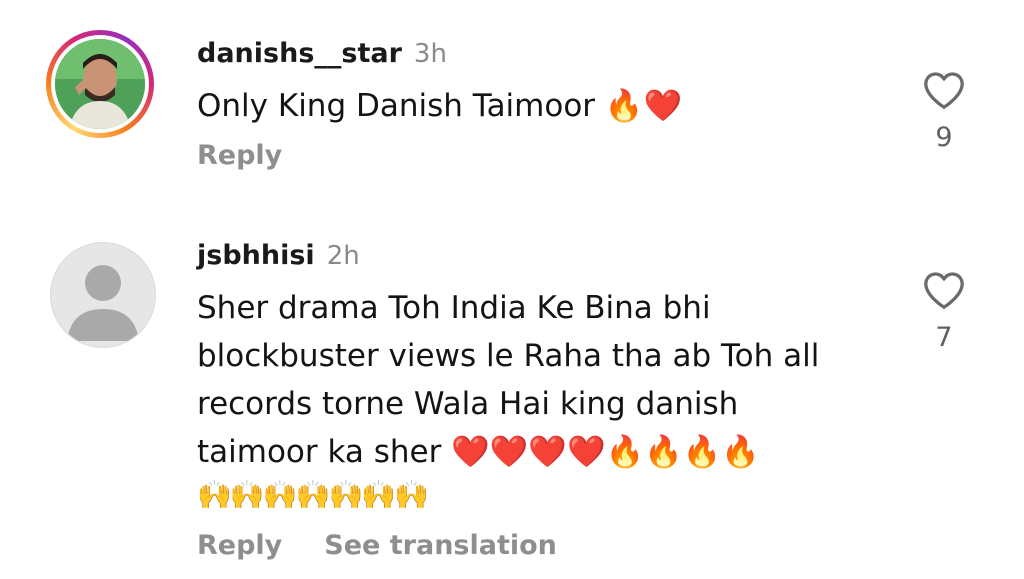 The height and width of the screenshot is (579, 1024). Describe the element at coordinates (430, 54) in the screenshot. I see `timestamp: 3h` at that location.